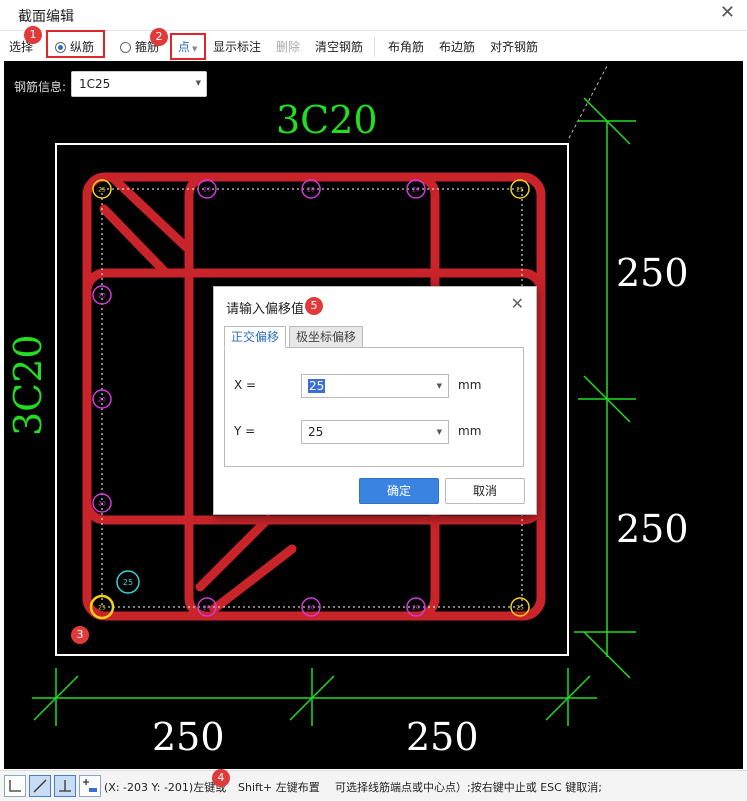  Describe the element at coordinates (339, 46) in the screenshot. I see `clear-rebar-button: 清空钢筋` at that location.